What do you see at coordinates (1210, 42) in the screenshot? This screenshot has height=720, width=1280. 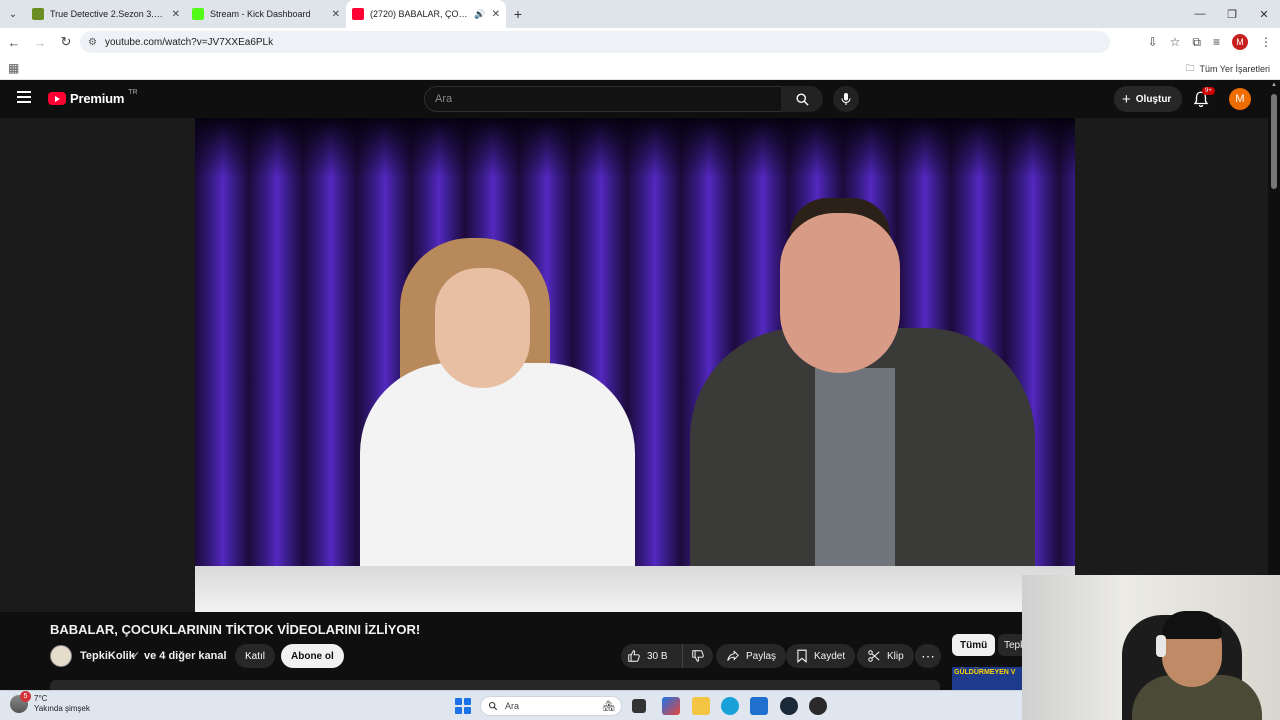 I see `toolbar-actions: ⇩ ☆ ⧉ ≡ M ⋮` at bounding box center [1210, 42].